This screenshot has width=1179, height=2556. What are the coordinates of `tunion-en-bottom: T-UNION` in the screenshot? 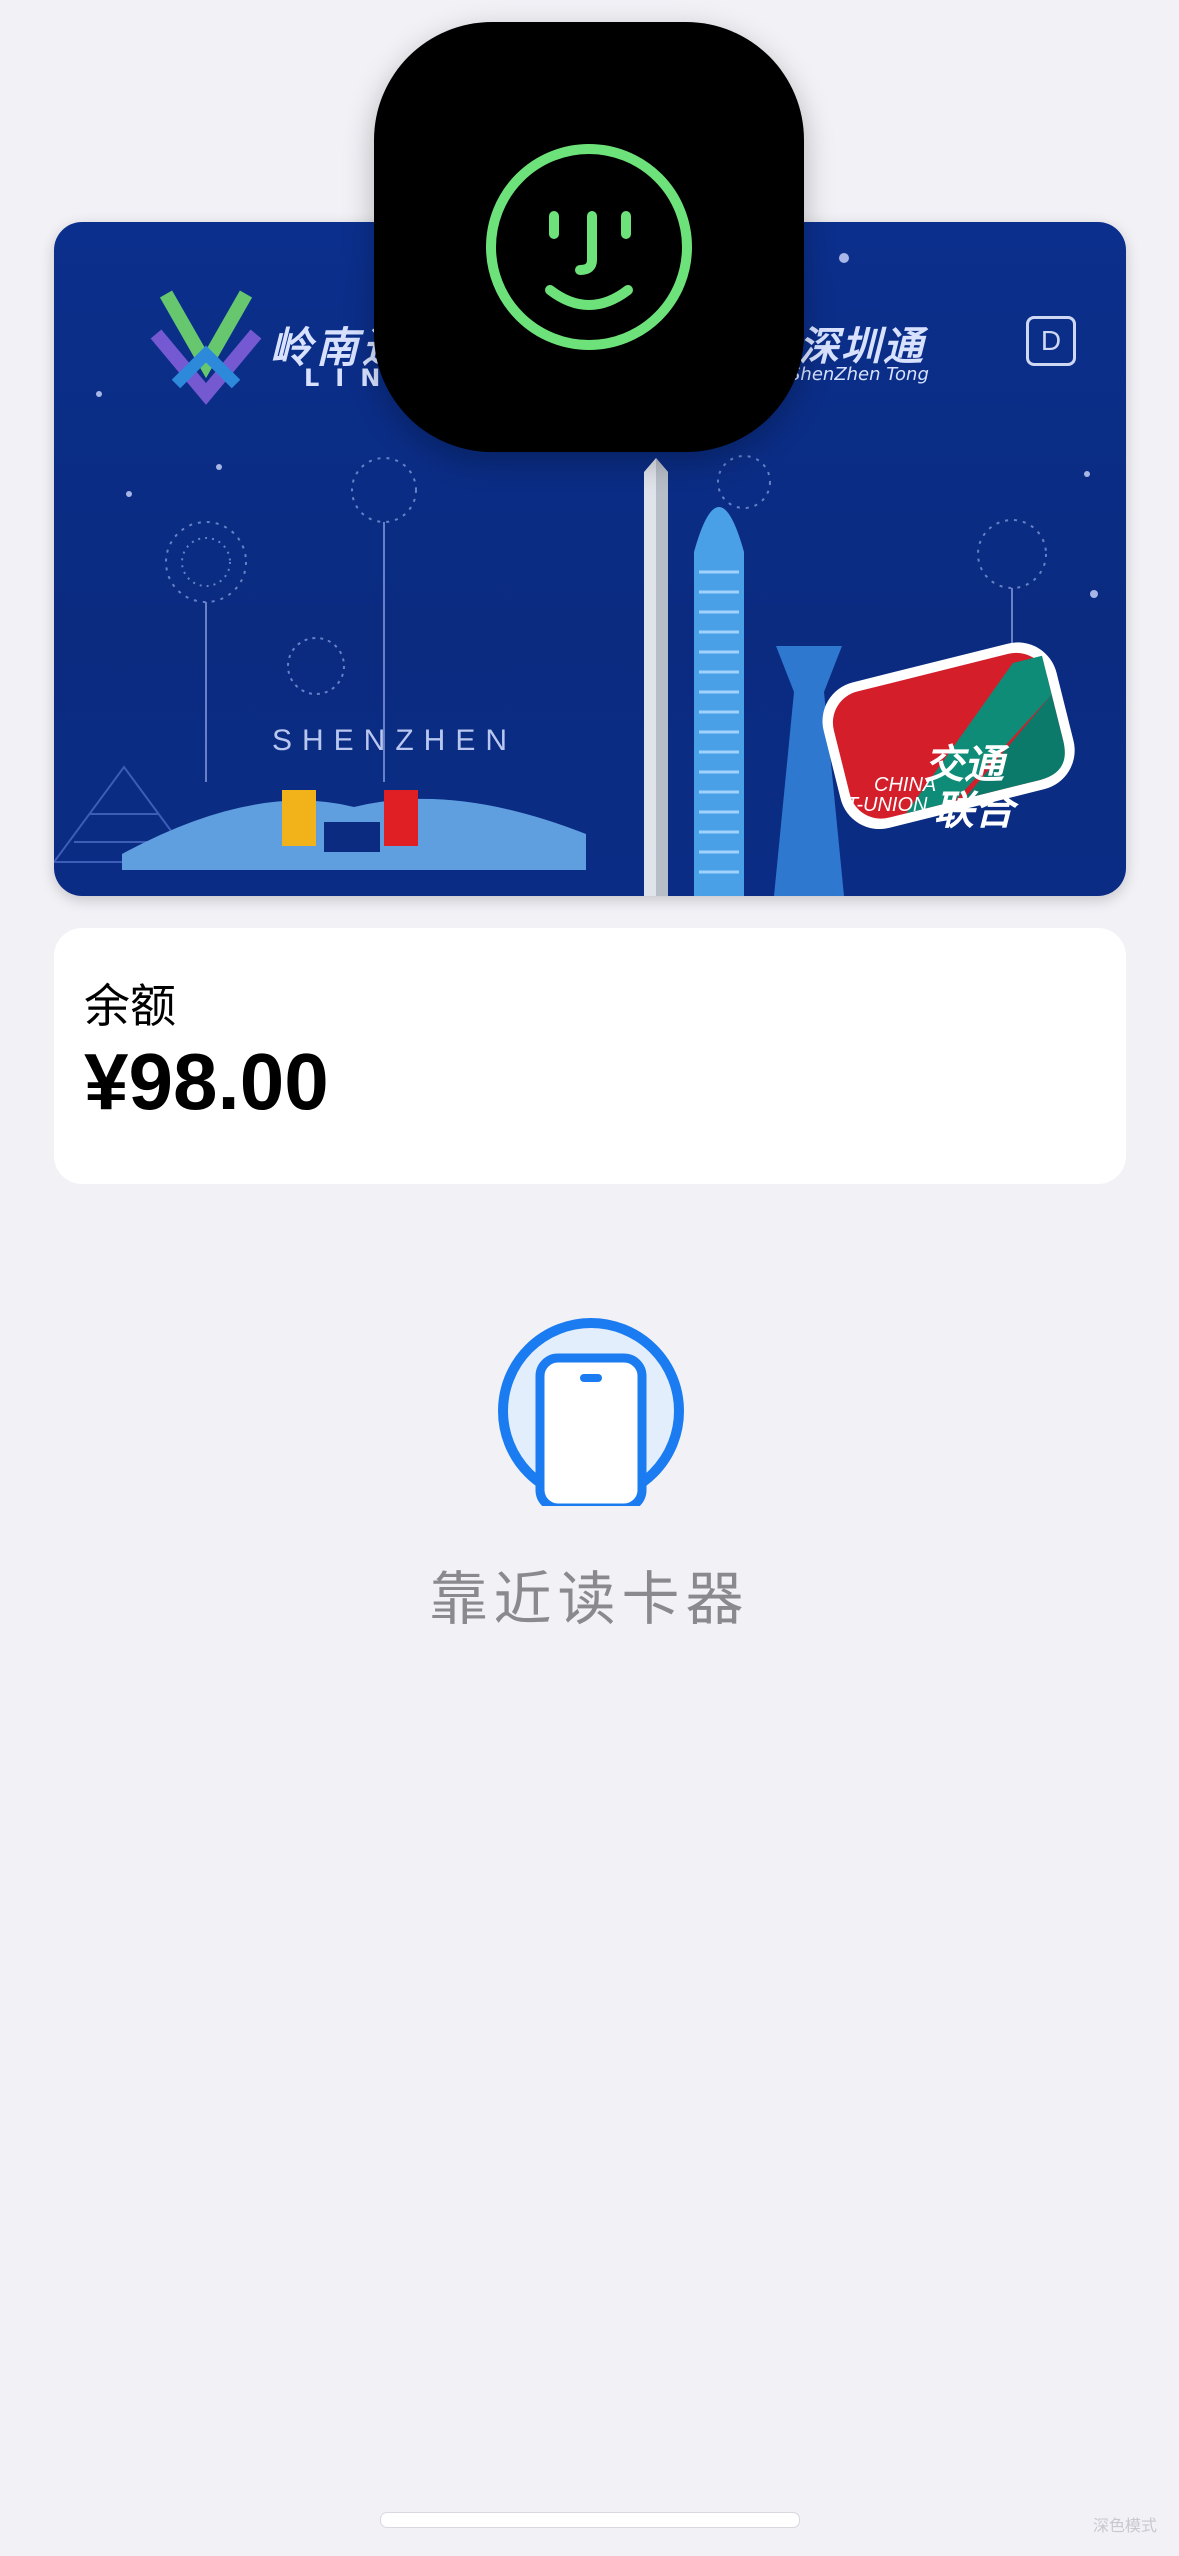 It's located at (887, 805).